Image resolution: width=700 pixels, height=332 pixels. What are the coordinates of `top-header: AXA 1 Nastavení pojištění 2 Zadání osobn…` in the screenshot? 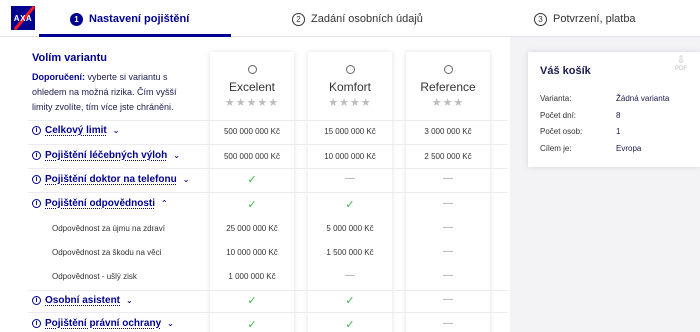 It's located at (350, 18).